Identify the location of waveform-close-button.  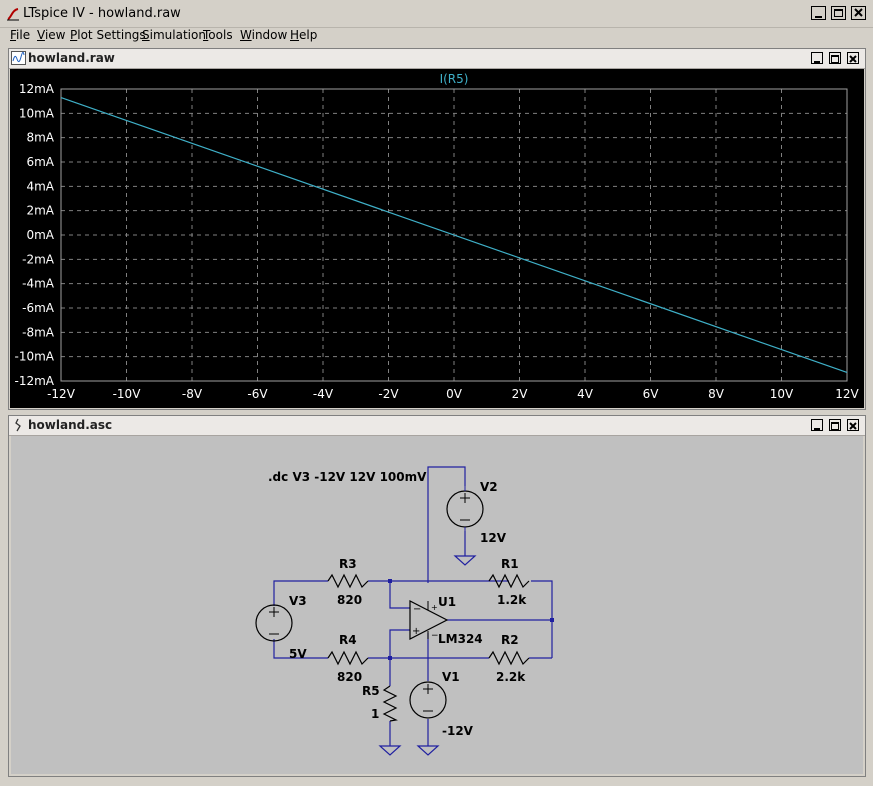
(853, 58).